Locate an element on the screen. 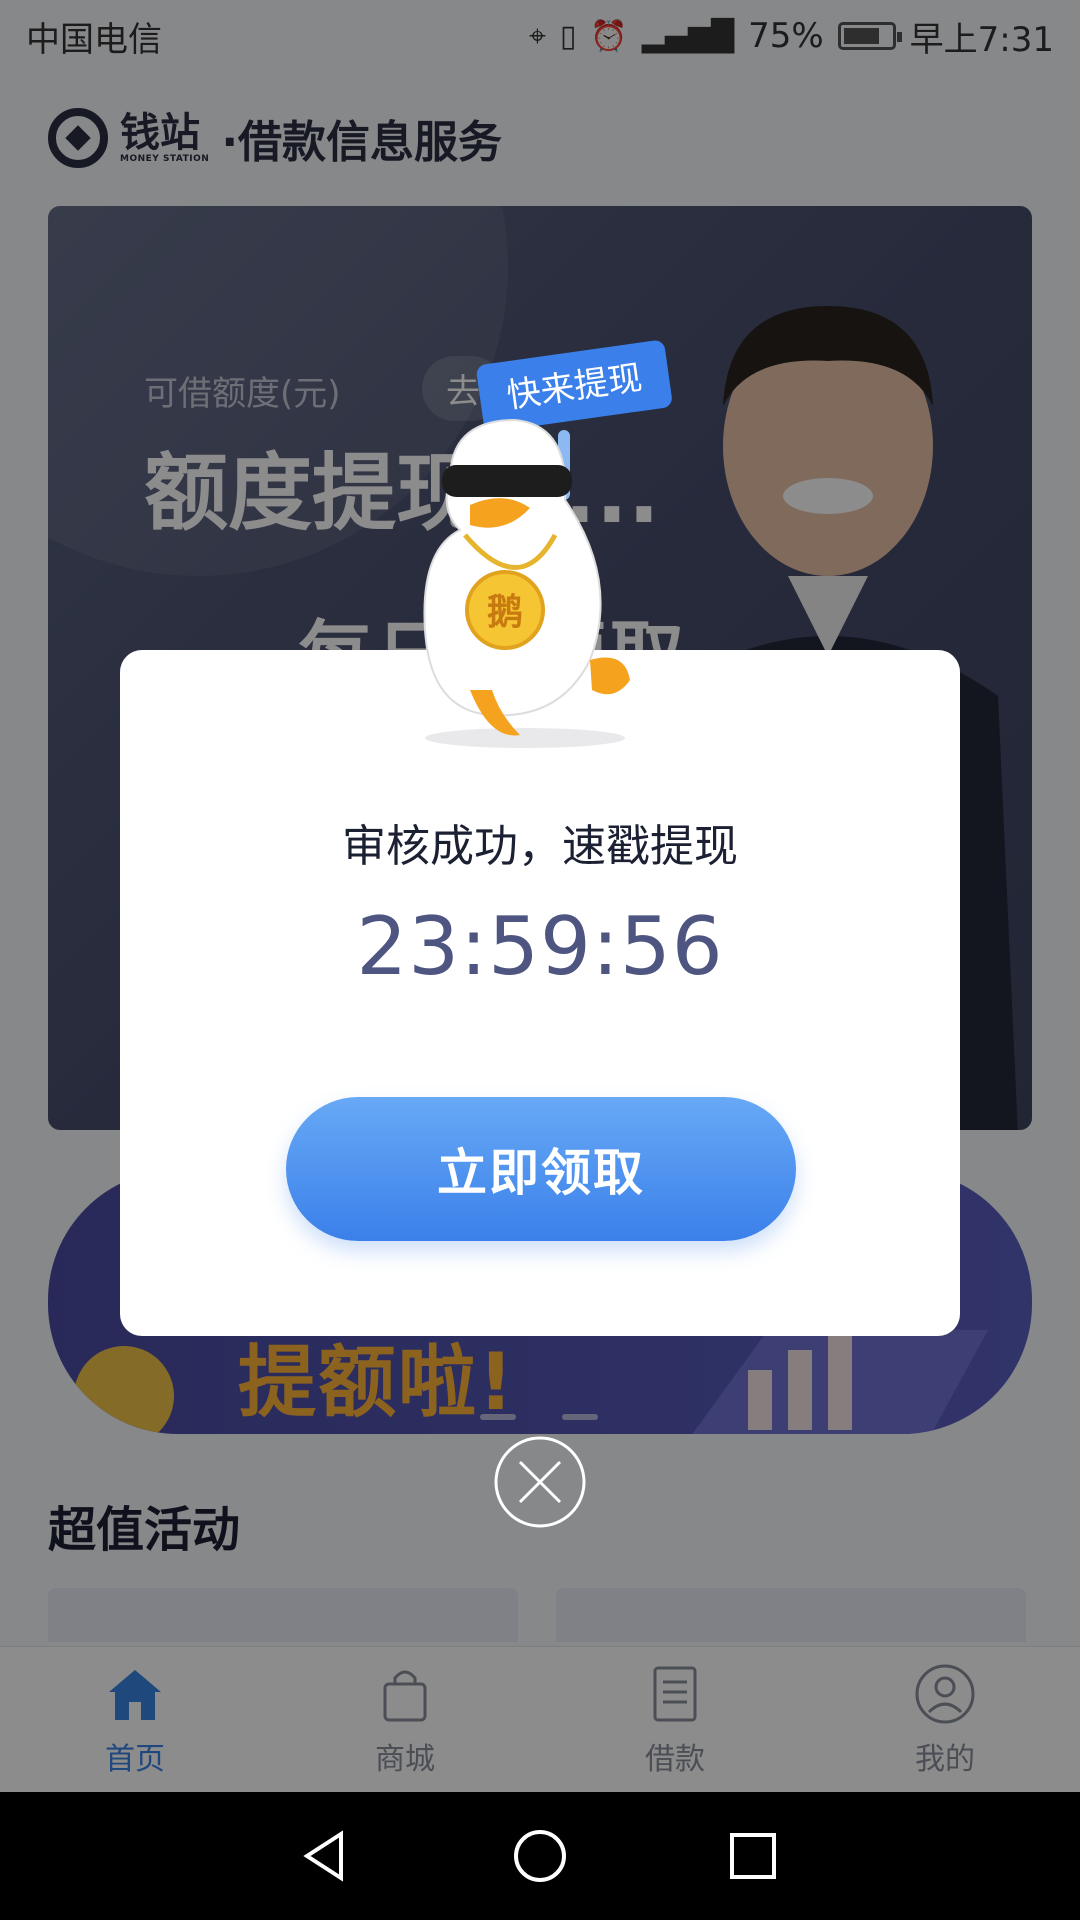  system-nav-bar is located at coordinates (540, 1856).